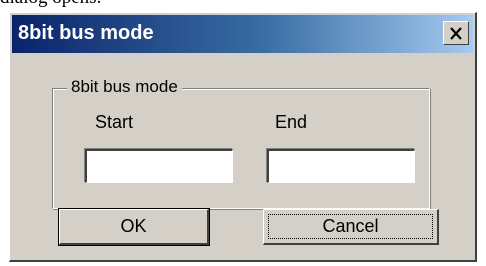 Image resolution: width=486 pixels, height=266 pixels. I want to click on close-icon, so click(456, 33).